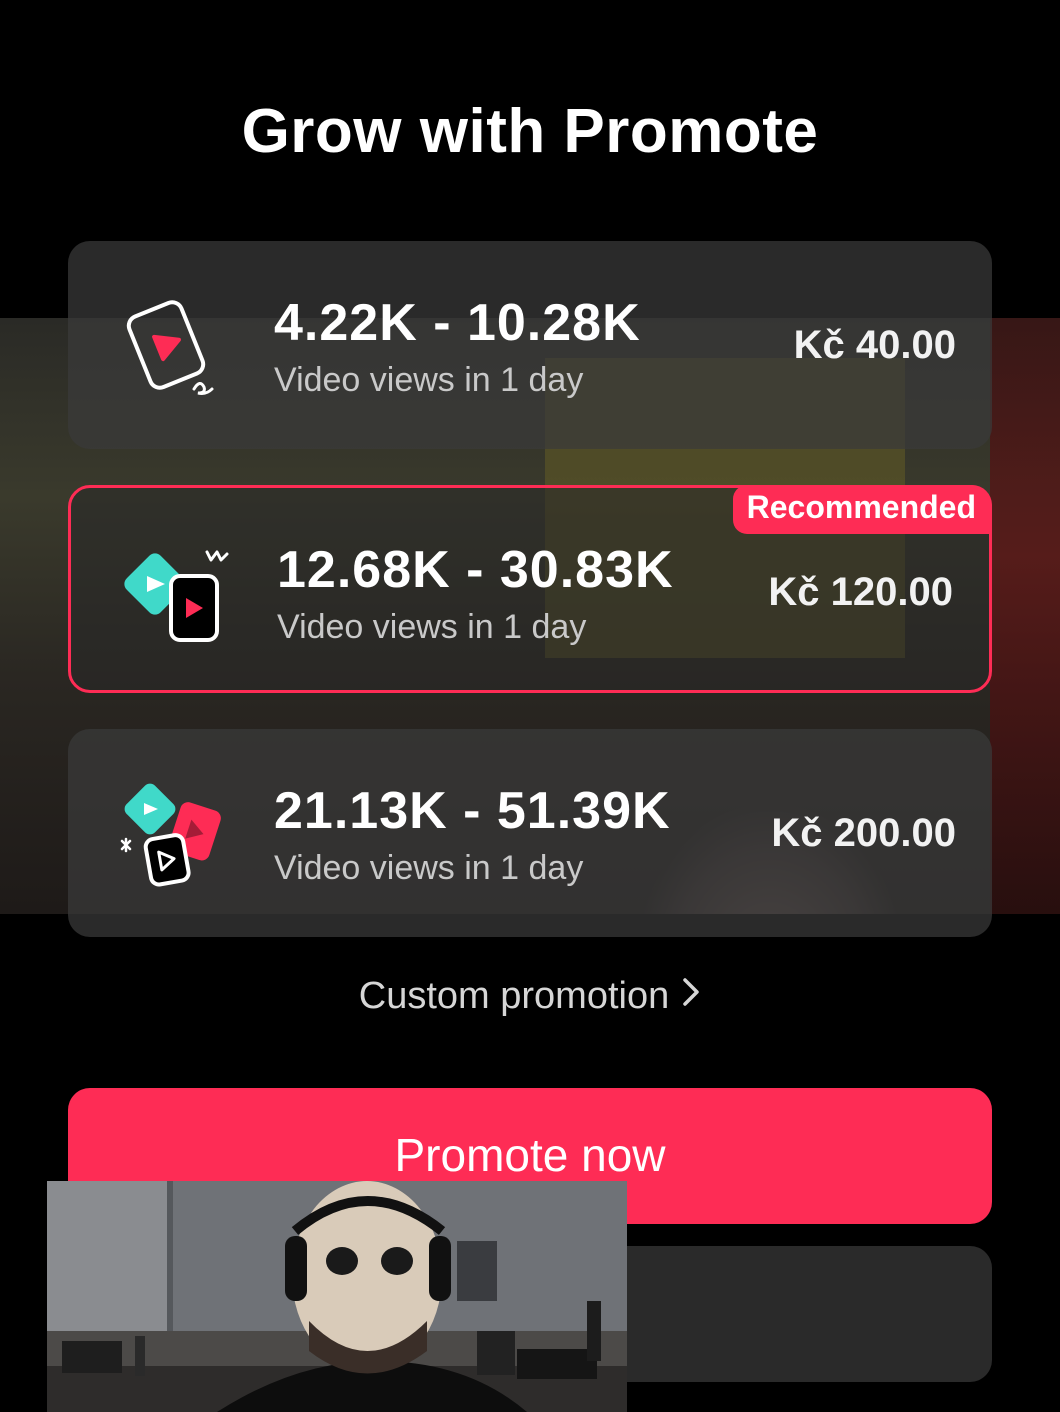 This screenshot has width=1060, height=1412. I want to click on views-range: 4.22K - 10.28K, so click(457, 323).